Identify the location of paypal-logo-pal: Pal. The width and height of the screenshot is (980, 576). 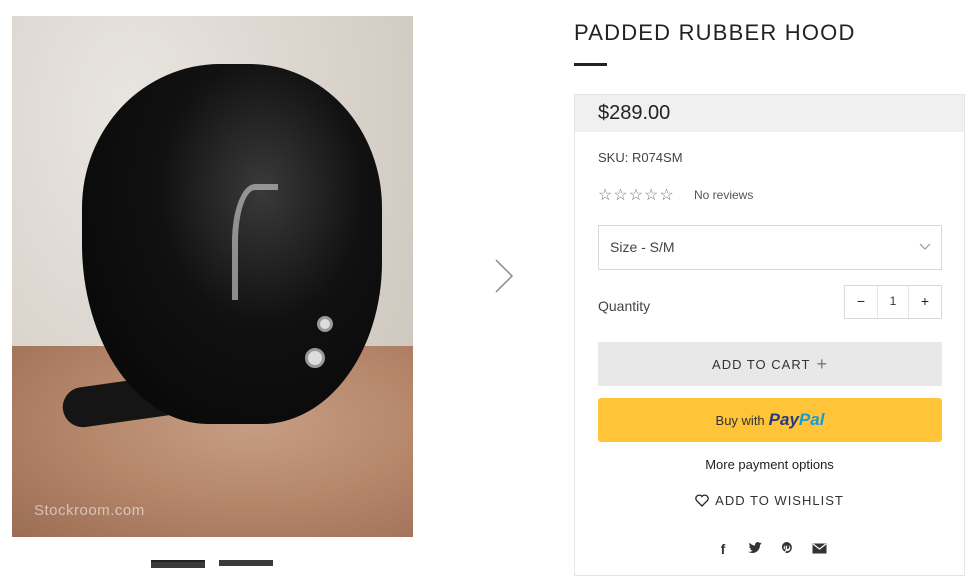
(811, 419).